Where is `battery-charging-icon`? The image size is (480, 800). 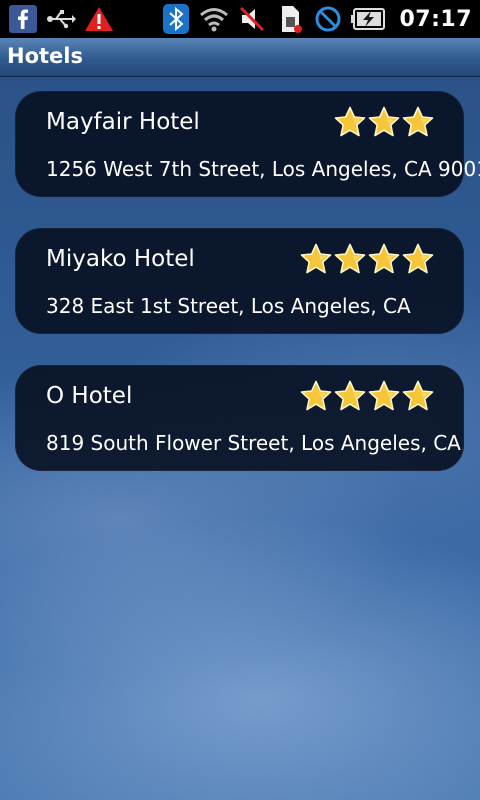 battery-charging-icon is located at coordinates (369, 19).